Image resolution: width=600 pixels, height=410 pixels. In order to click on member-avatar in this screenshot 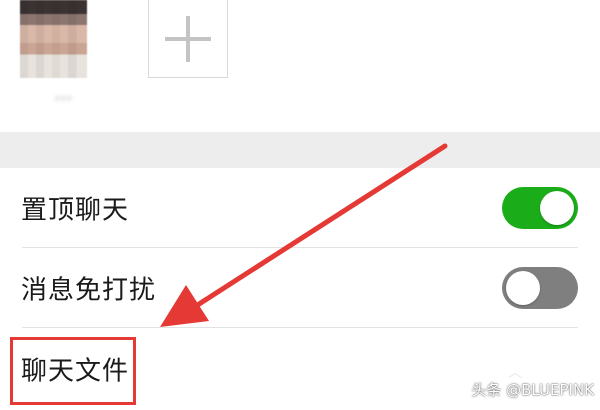, I will do `click(53, 39)`.